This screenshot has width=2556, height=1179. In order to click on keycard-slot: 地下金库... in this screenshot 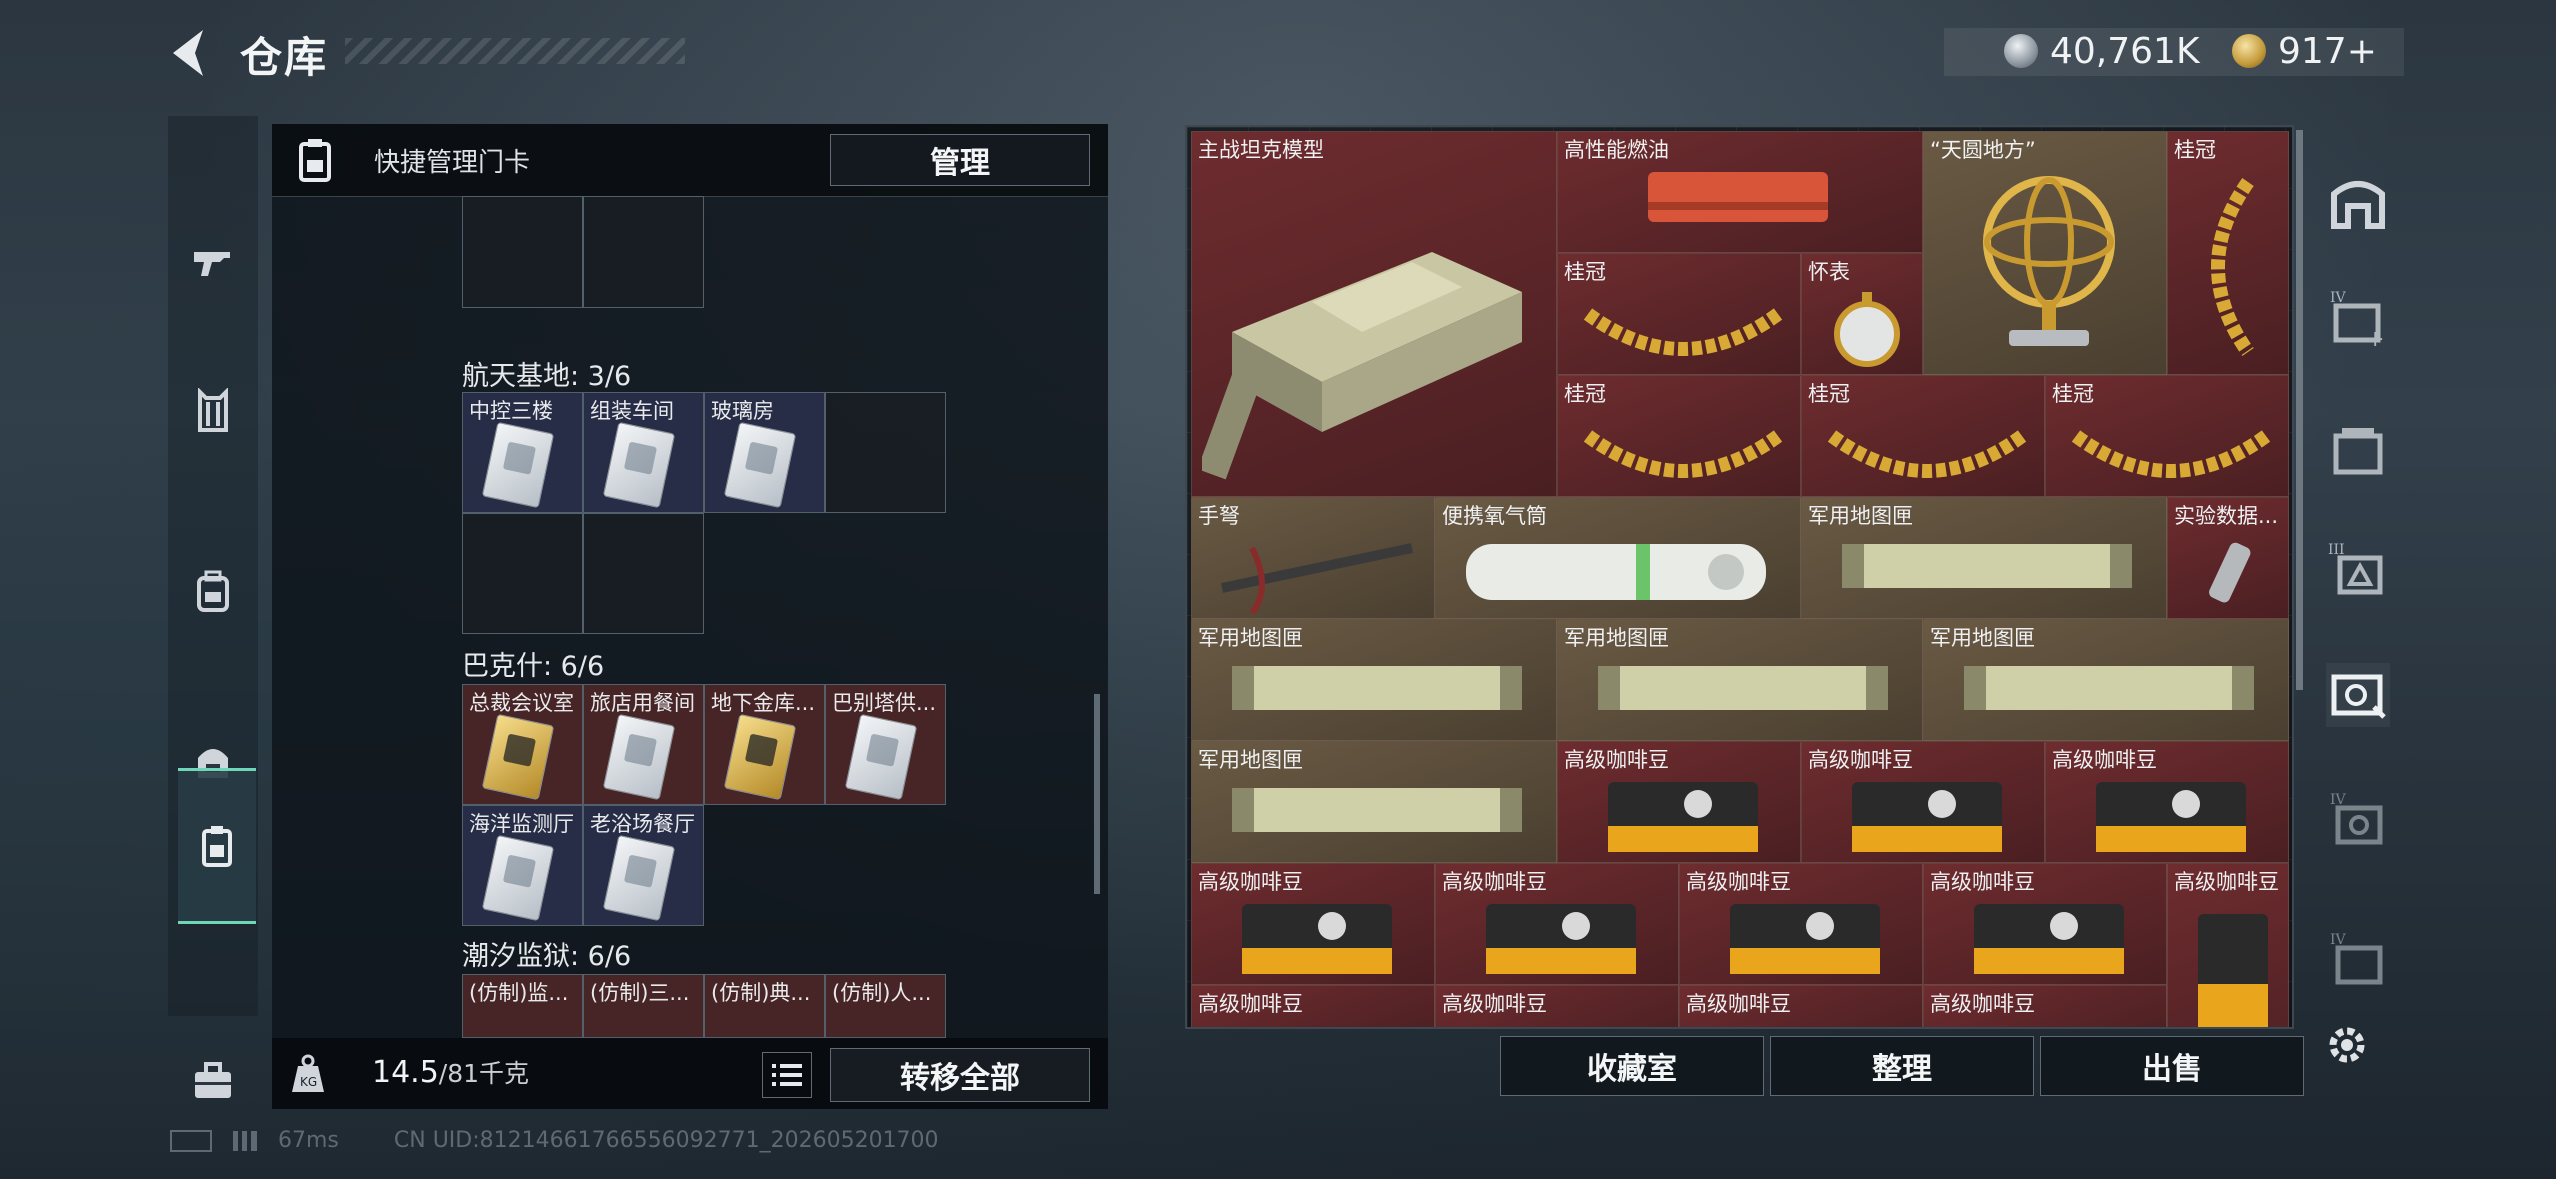, I will do `click(764, 744)`.